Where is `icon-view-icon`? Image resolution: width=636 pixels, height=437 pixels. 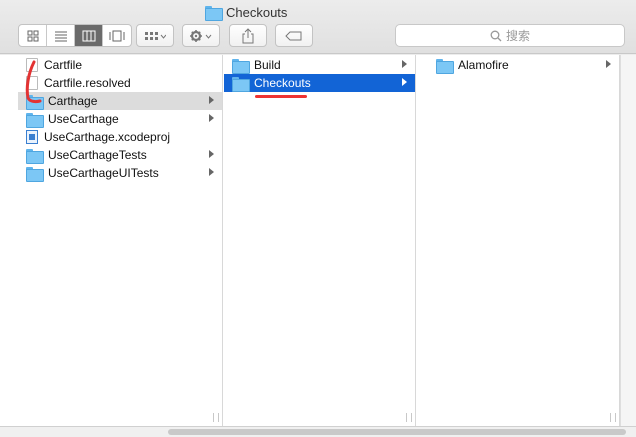 icon-view-icon is located at coordinates (32, 35).